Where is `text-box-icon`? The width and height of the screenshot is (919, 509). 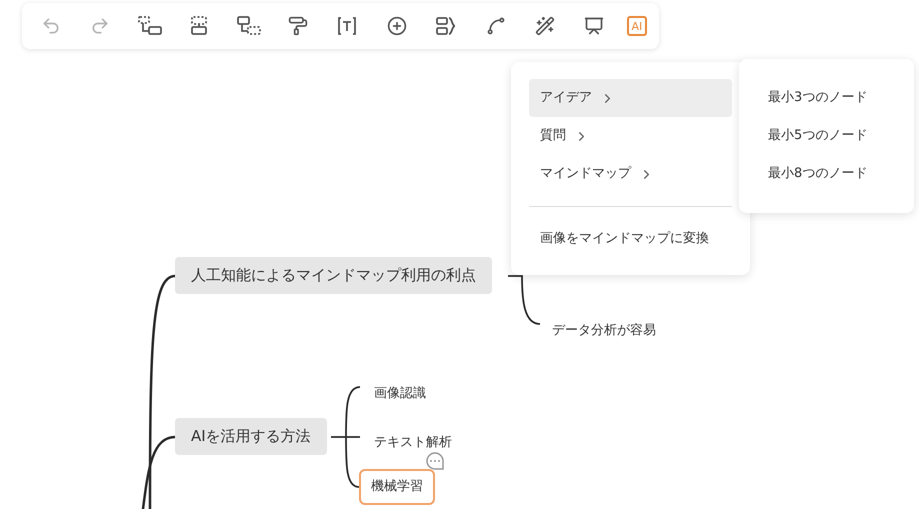
text-box-icon is located at coordinates (347, 26).